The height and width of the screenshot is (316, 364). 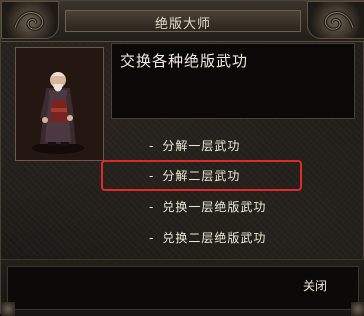 I want to click on option-decompose-level1: - 分解一层武功, so click(x=194, y=145).